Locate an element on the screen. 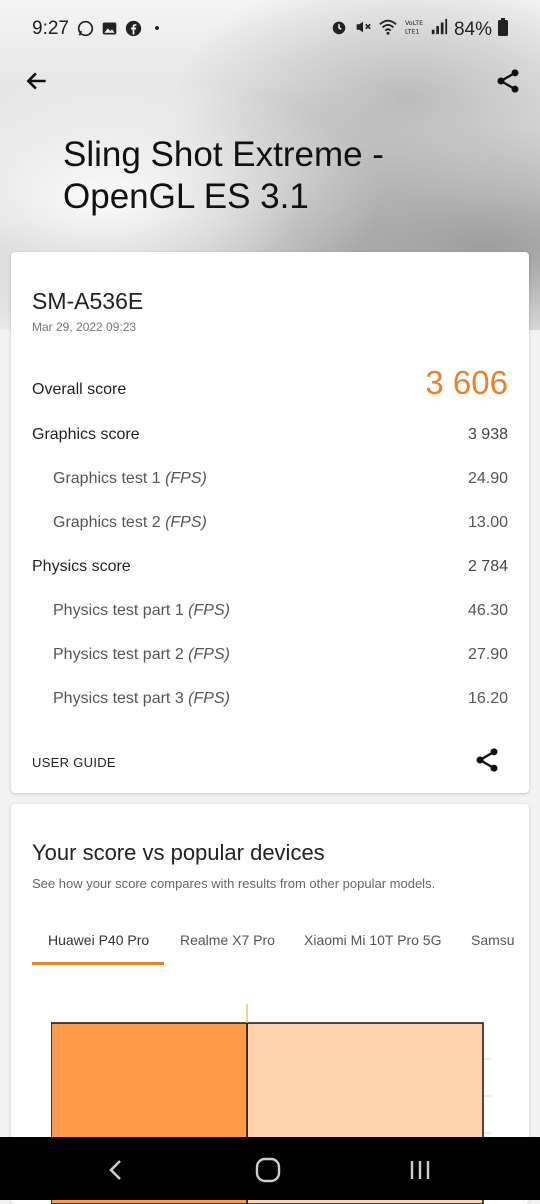 Image resolution: width=540 pixels, height=1204 pixels. physics-test-2-value: 27.90 is located at coordinates (487, 654).